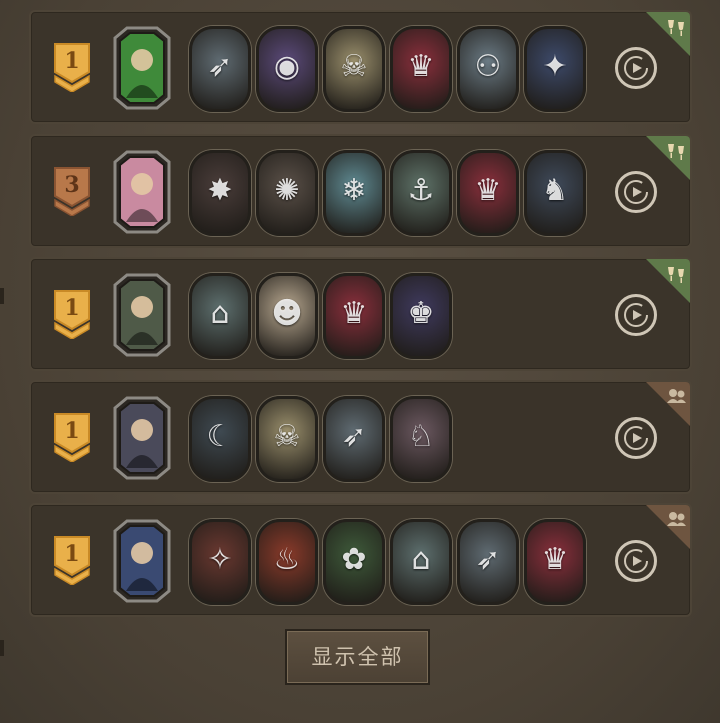 The height and width of the screenshot is (723, 720). What do you see at coordinates (555, 66) in the screenshot?
I see `rat-bandit-unit-icon: ✦` at bounding box center [555, 66].